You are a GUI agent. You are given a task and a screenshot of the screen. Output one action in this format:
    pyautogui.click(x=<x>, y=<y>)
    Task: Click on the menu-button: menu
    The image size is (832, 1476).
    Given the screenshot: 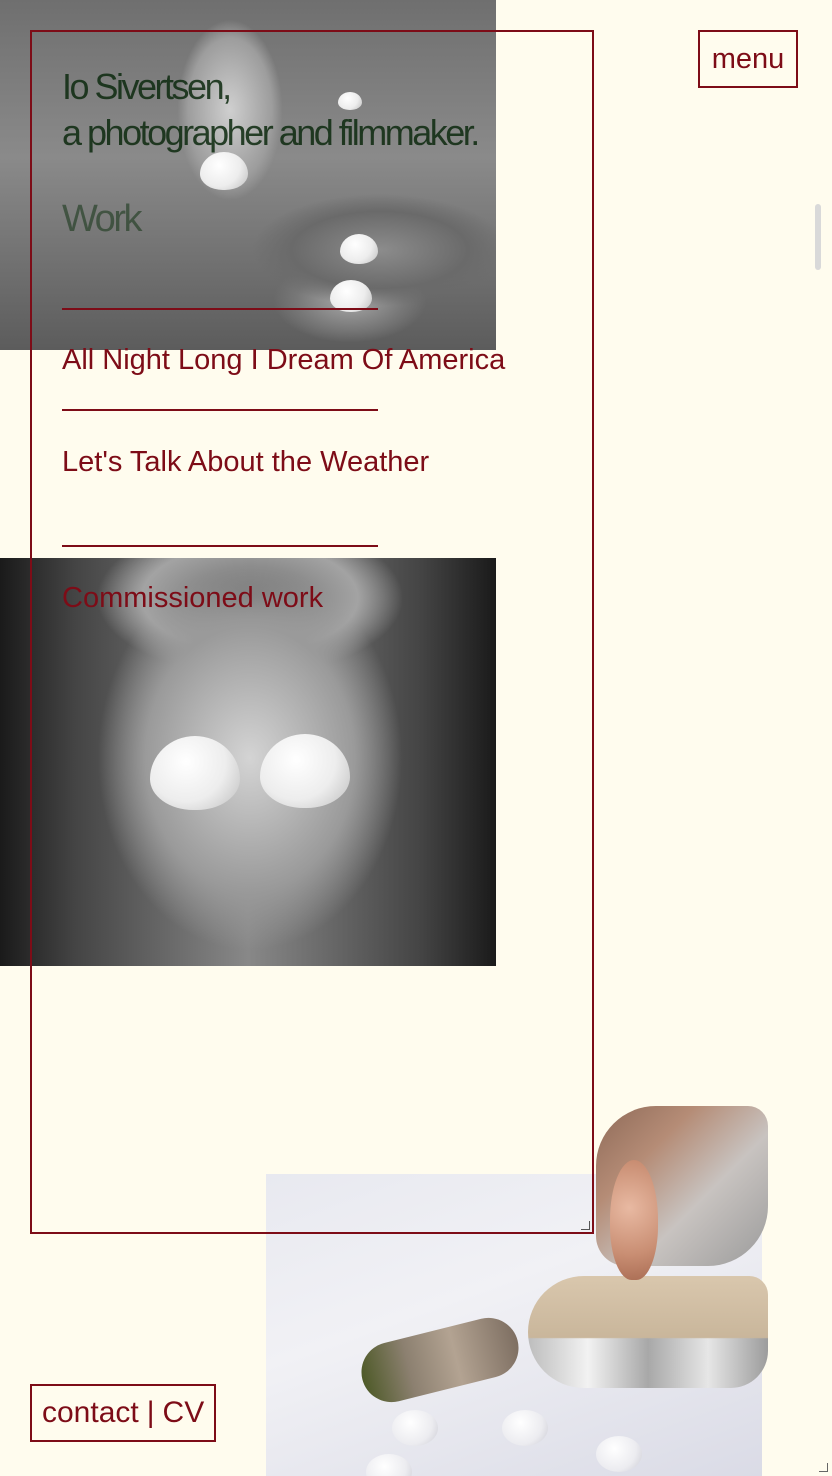 What is the action you would take?
    pyautogui.click(x=748, y=59)
    